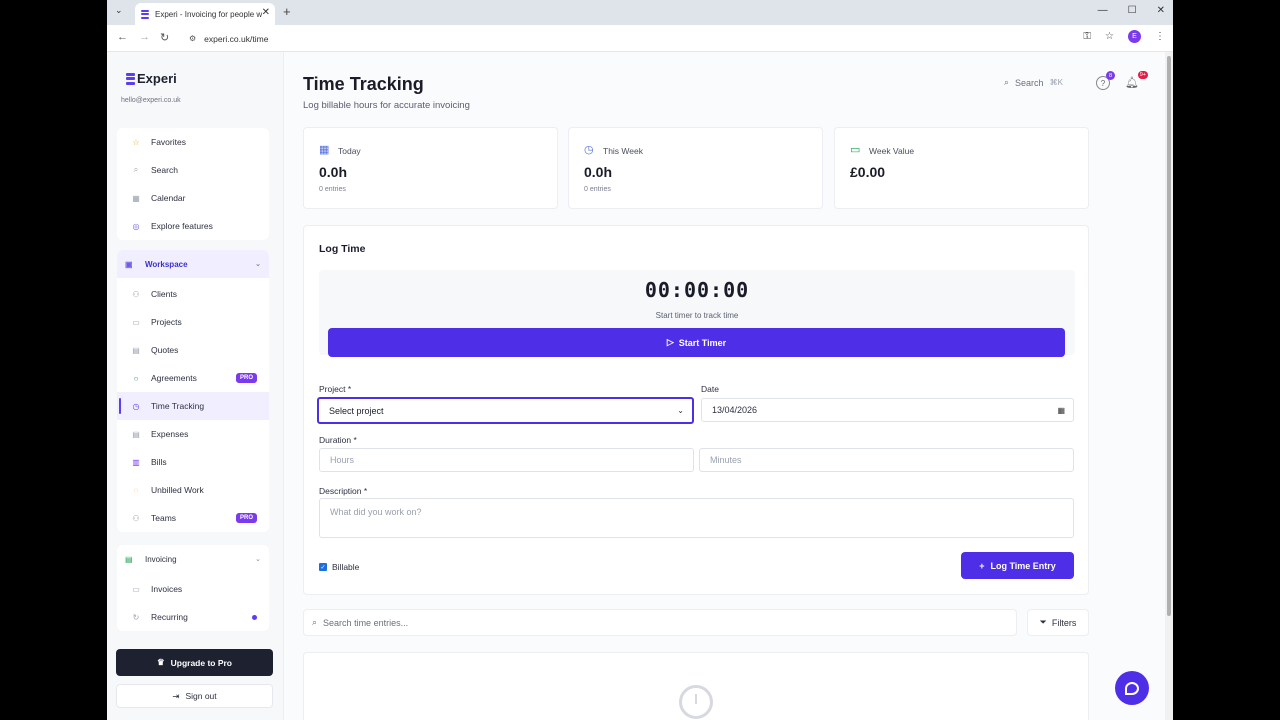  I want to click on page-title: Time Tracking, so click(363, 84).